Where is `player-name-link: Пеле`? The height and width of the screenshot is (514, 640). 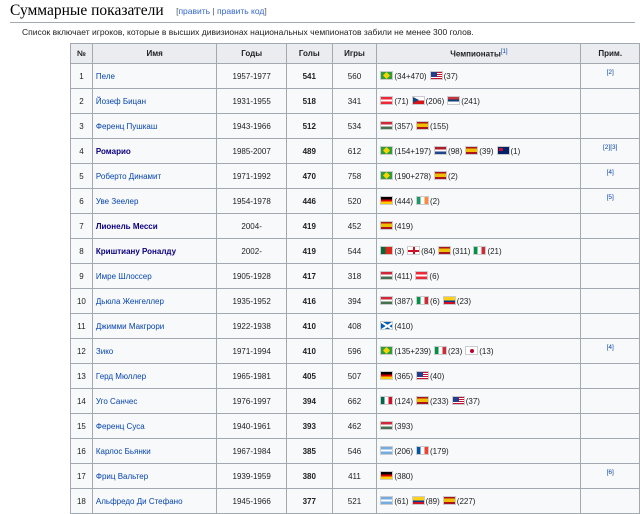 player-name-link: Пеле is located at coordinates (154, 76).